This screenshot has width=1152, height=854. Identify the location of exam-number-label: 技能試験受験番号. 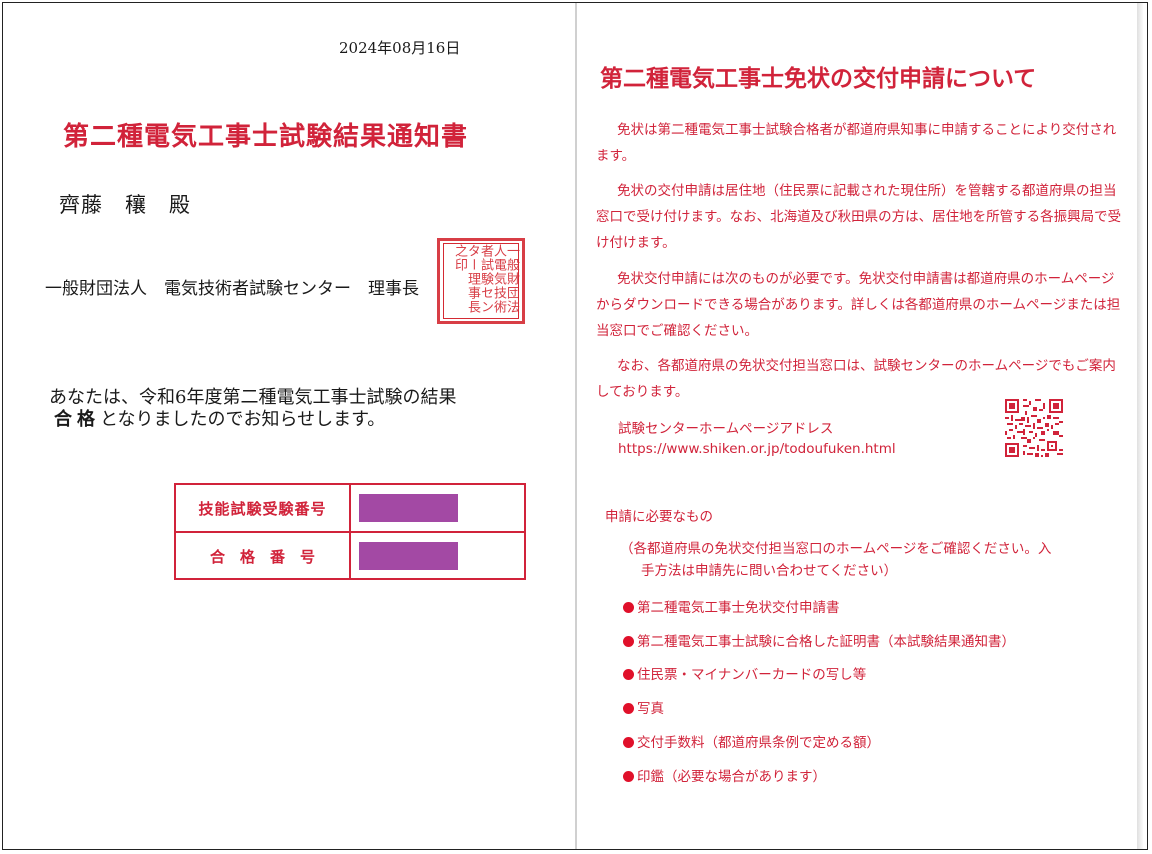
(263, 508).